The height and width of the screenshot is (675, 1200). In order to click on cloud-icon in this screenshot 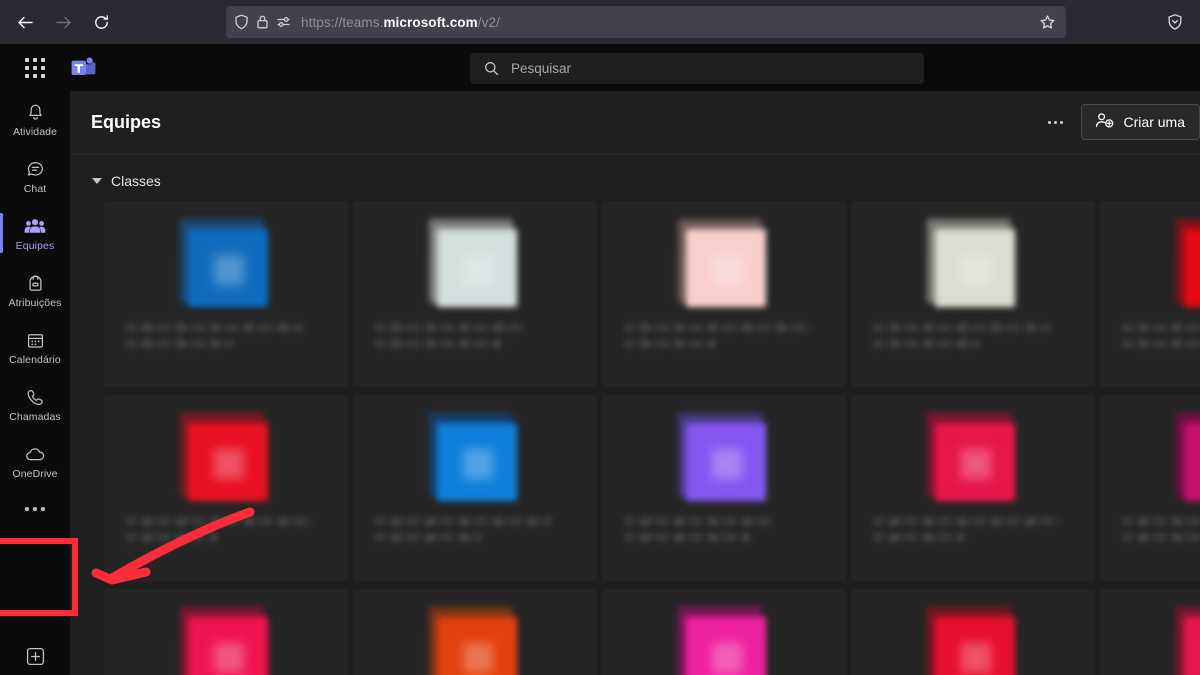, I will do `click(35, 455)`.